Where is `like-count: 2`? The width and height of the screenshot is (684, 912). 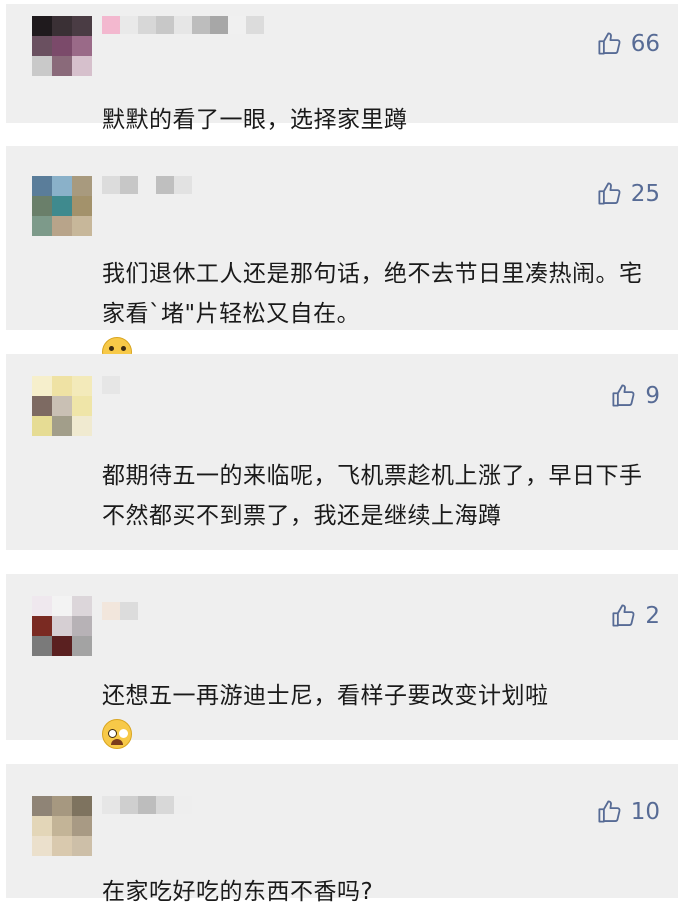 like-count: 2 is located at coordinates (652, 615).